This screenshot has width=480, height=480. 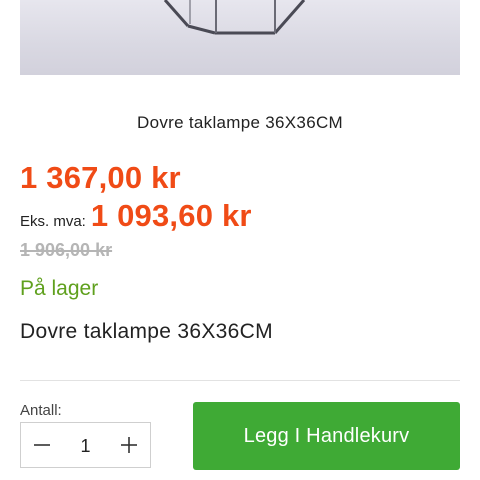 What do you see at coordinates (240, 37) in the screenshot?
I see `product-image` at bounding box center [240, 37].